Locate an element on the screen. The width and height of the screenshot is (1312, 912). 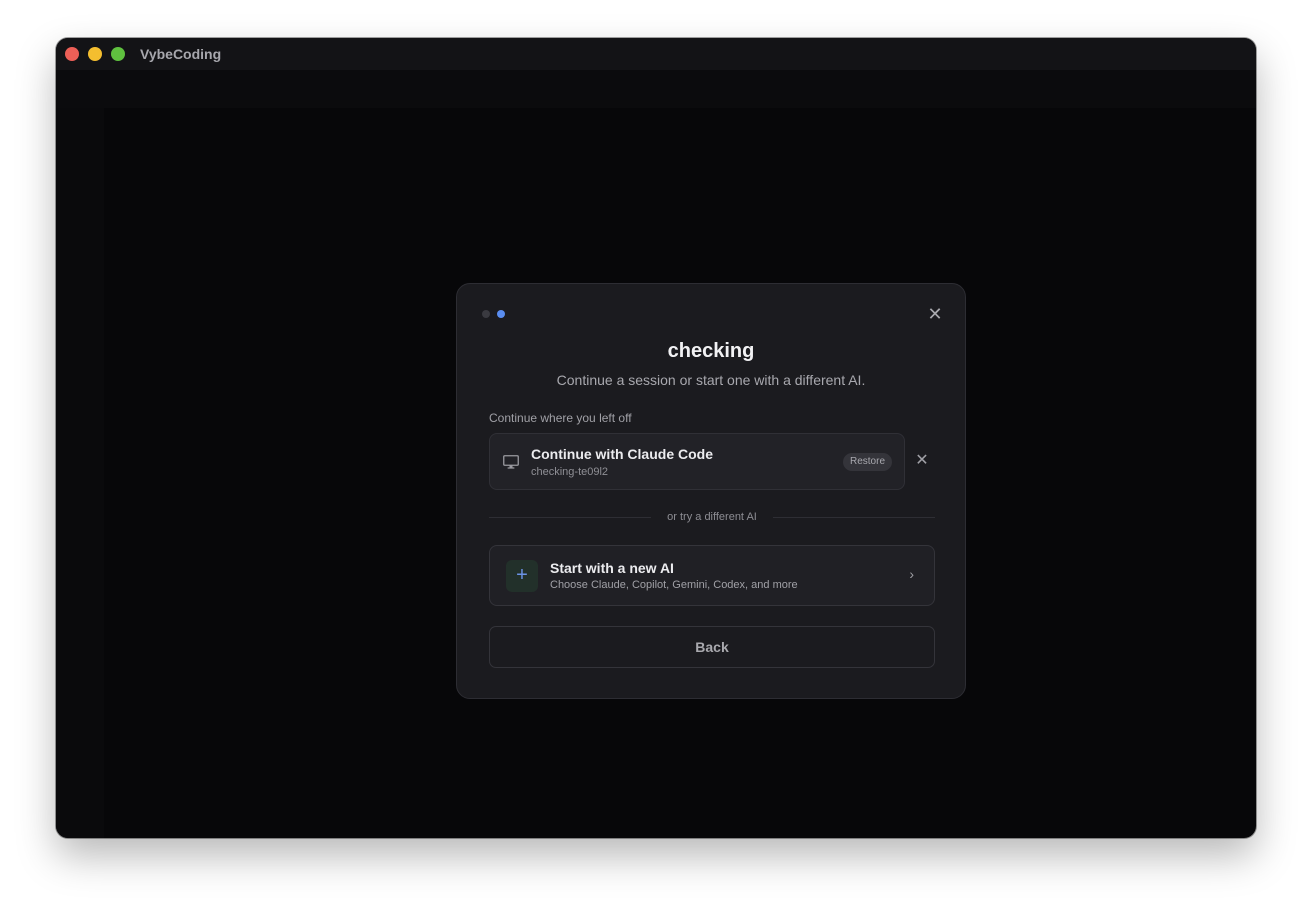
modal-title: checking is located at coordinates (711, 351).